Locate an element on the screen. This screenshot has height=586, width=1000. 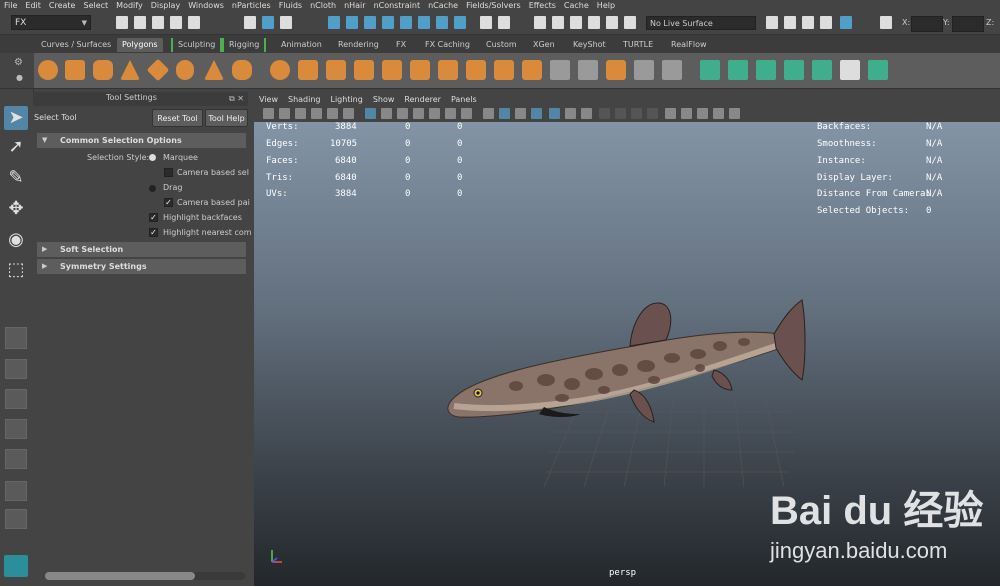
transform-mode-icon is located at coordinates (886, 22).